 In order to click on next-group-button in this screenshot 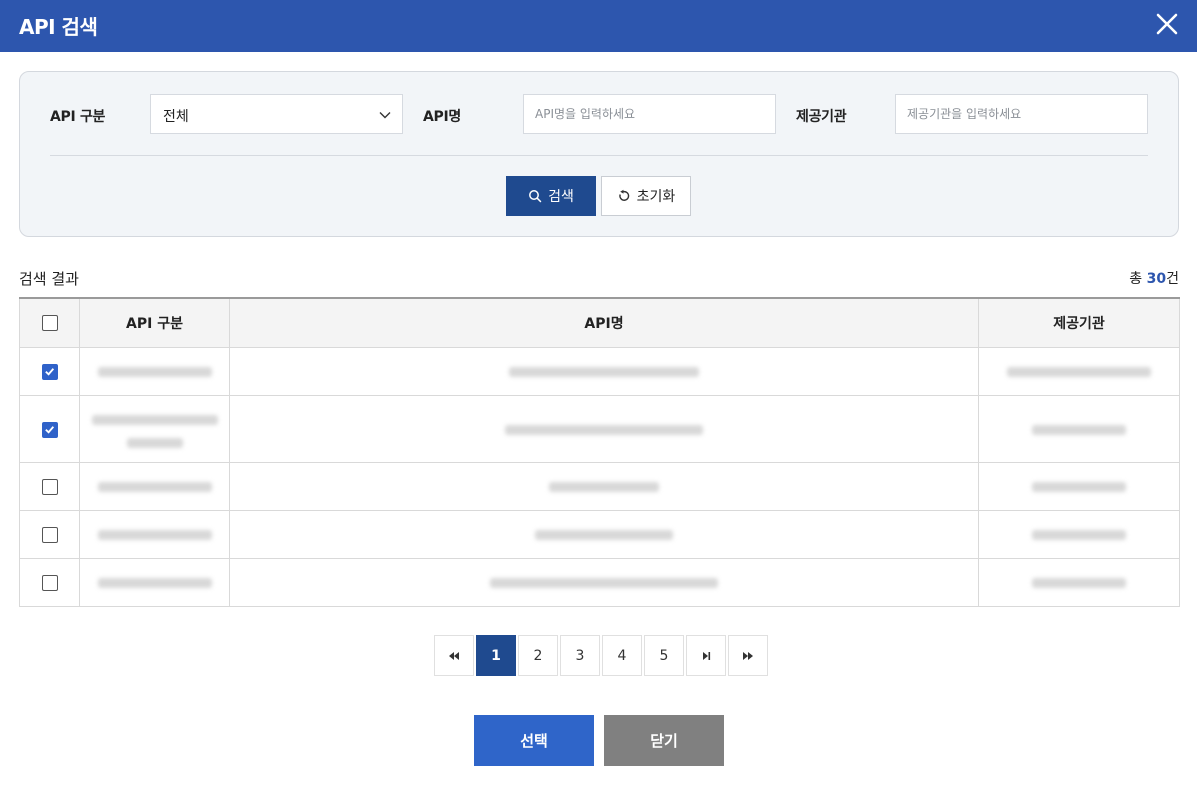, I will do `click(748, 655)`.